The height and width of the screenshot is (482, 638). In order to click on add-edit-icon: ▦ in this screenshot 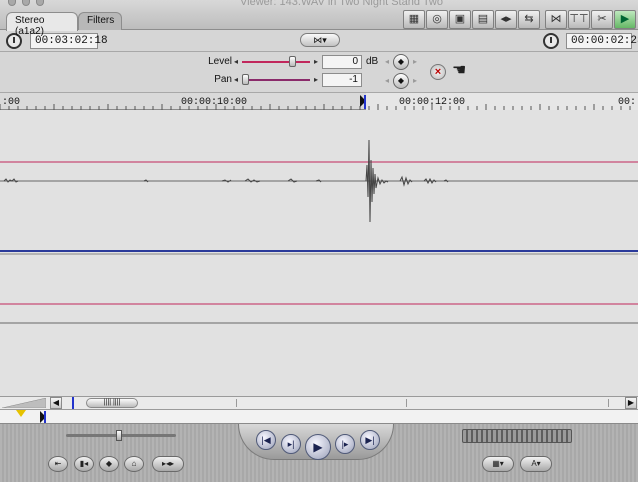, I will do `click(414, 19)`.